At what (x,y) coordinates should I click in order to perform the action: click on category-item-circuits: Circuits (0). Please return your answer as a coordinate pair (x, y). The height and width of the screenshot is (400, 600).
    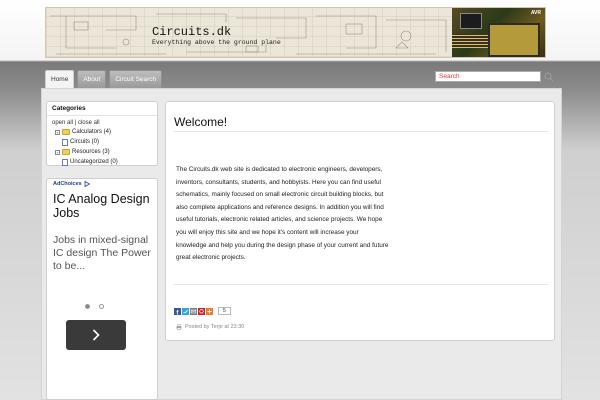
    Looking at the image, I should click on (106, 142).